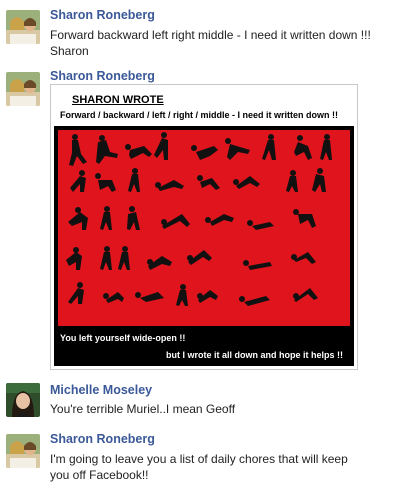  Describe the element at coordinates (123, 338) in the screenshot. I see `image-caption-1: You left yourself wide-open !!` at that location.